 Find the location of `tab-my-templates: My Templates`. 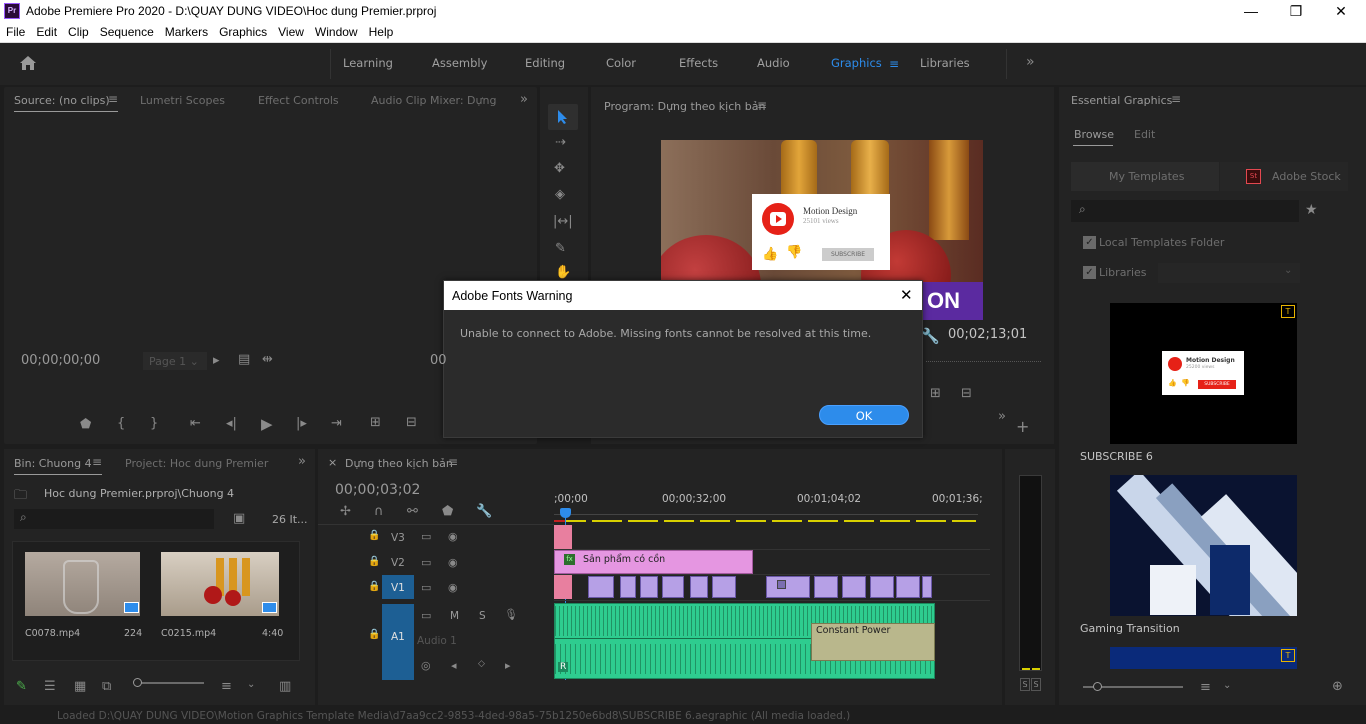

tab-my-templates: My Templates is located at coordinates (1145, 176).